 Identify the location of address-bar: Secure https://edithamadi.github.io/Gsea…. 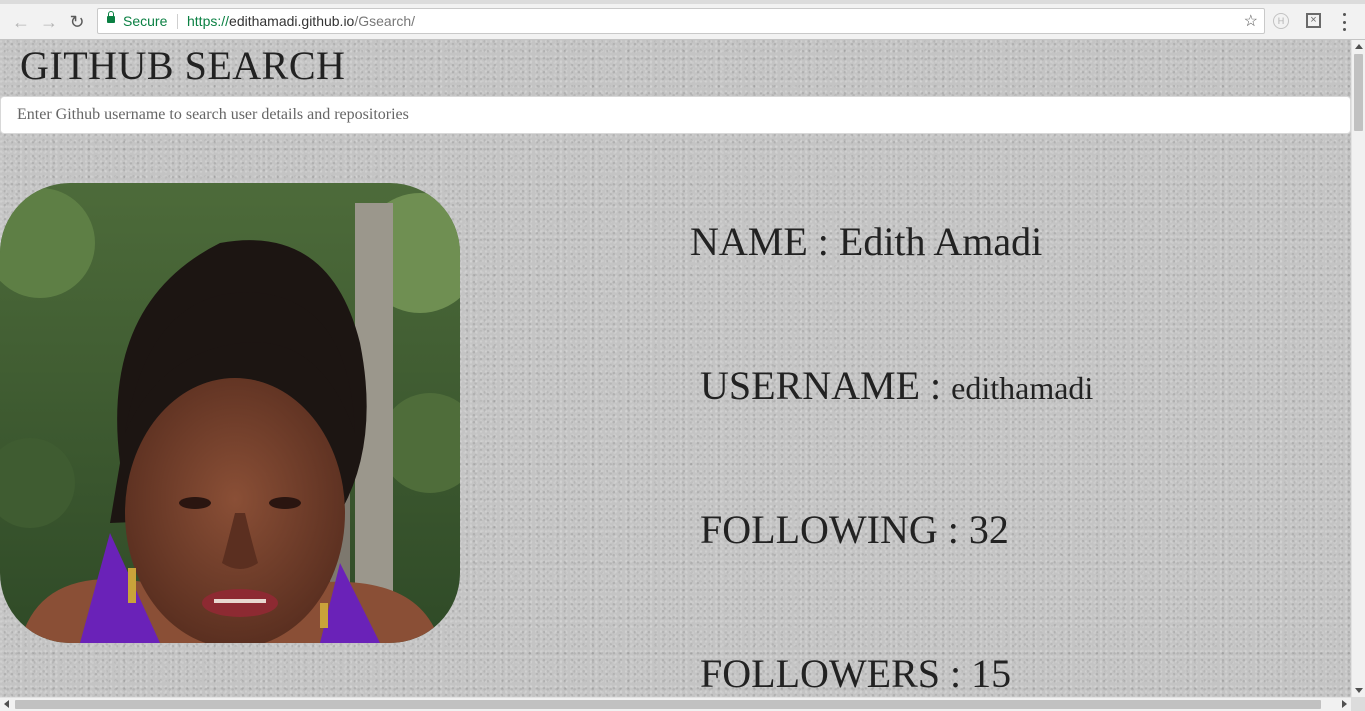
(681, 21).